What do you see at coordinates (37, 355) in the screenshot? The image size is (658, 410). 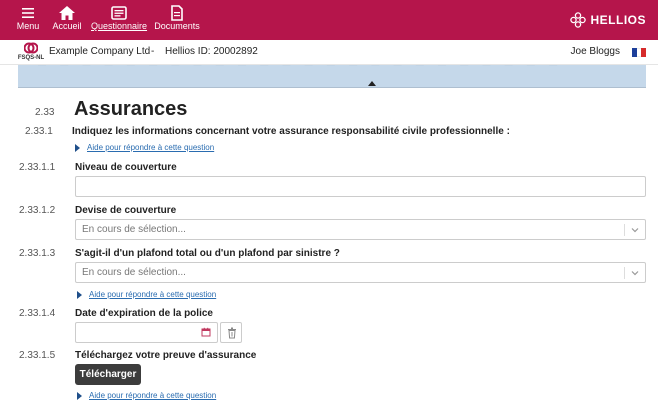 I see `question-number: 2.33.1.5` at bounding box center [37, 355].